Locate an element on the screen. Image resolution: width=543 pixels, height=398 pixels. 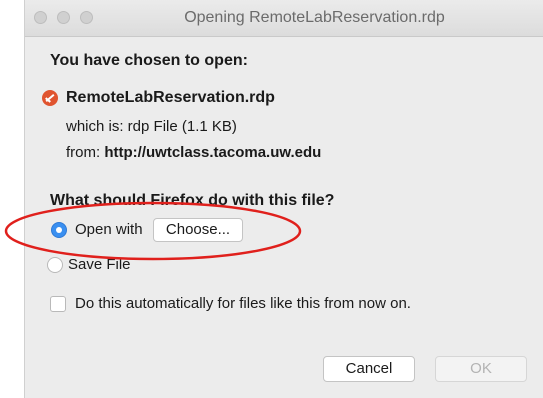
file-type-info: which is: rdp File (1.1 KB) is located at coordinates (151, 126).